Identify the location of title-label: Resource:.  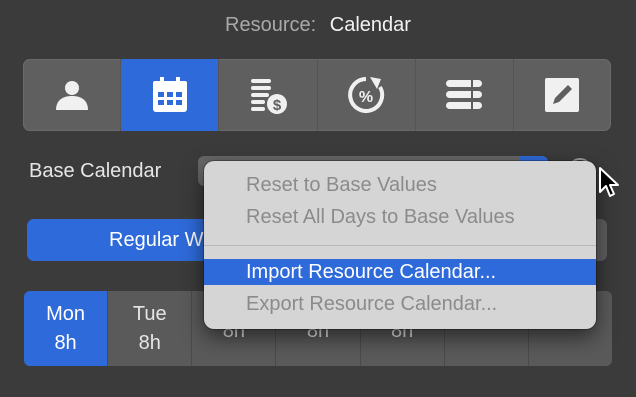
(271, 25).